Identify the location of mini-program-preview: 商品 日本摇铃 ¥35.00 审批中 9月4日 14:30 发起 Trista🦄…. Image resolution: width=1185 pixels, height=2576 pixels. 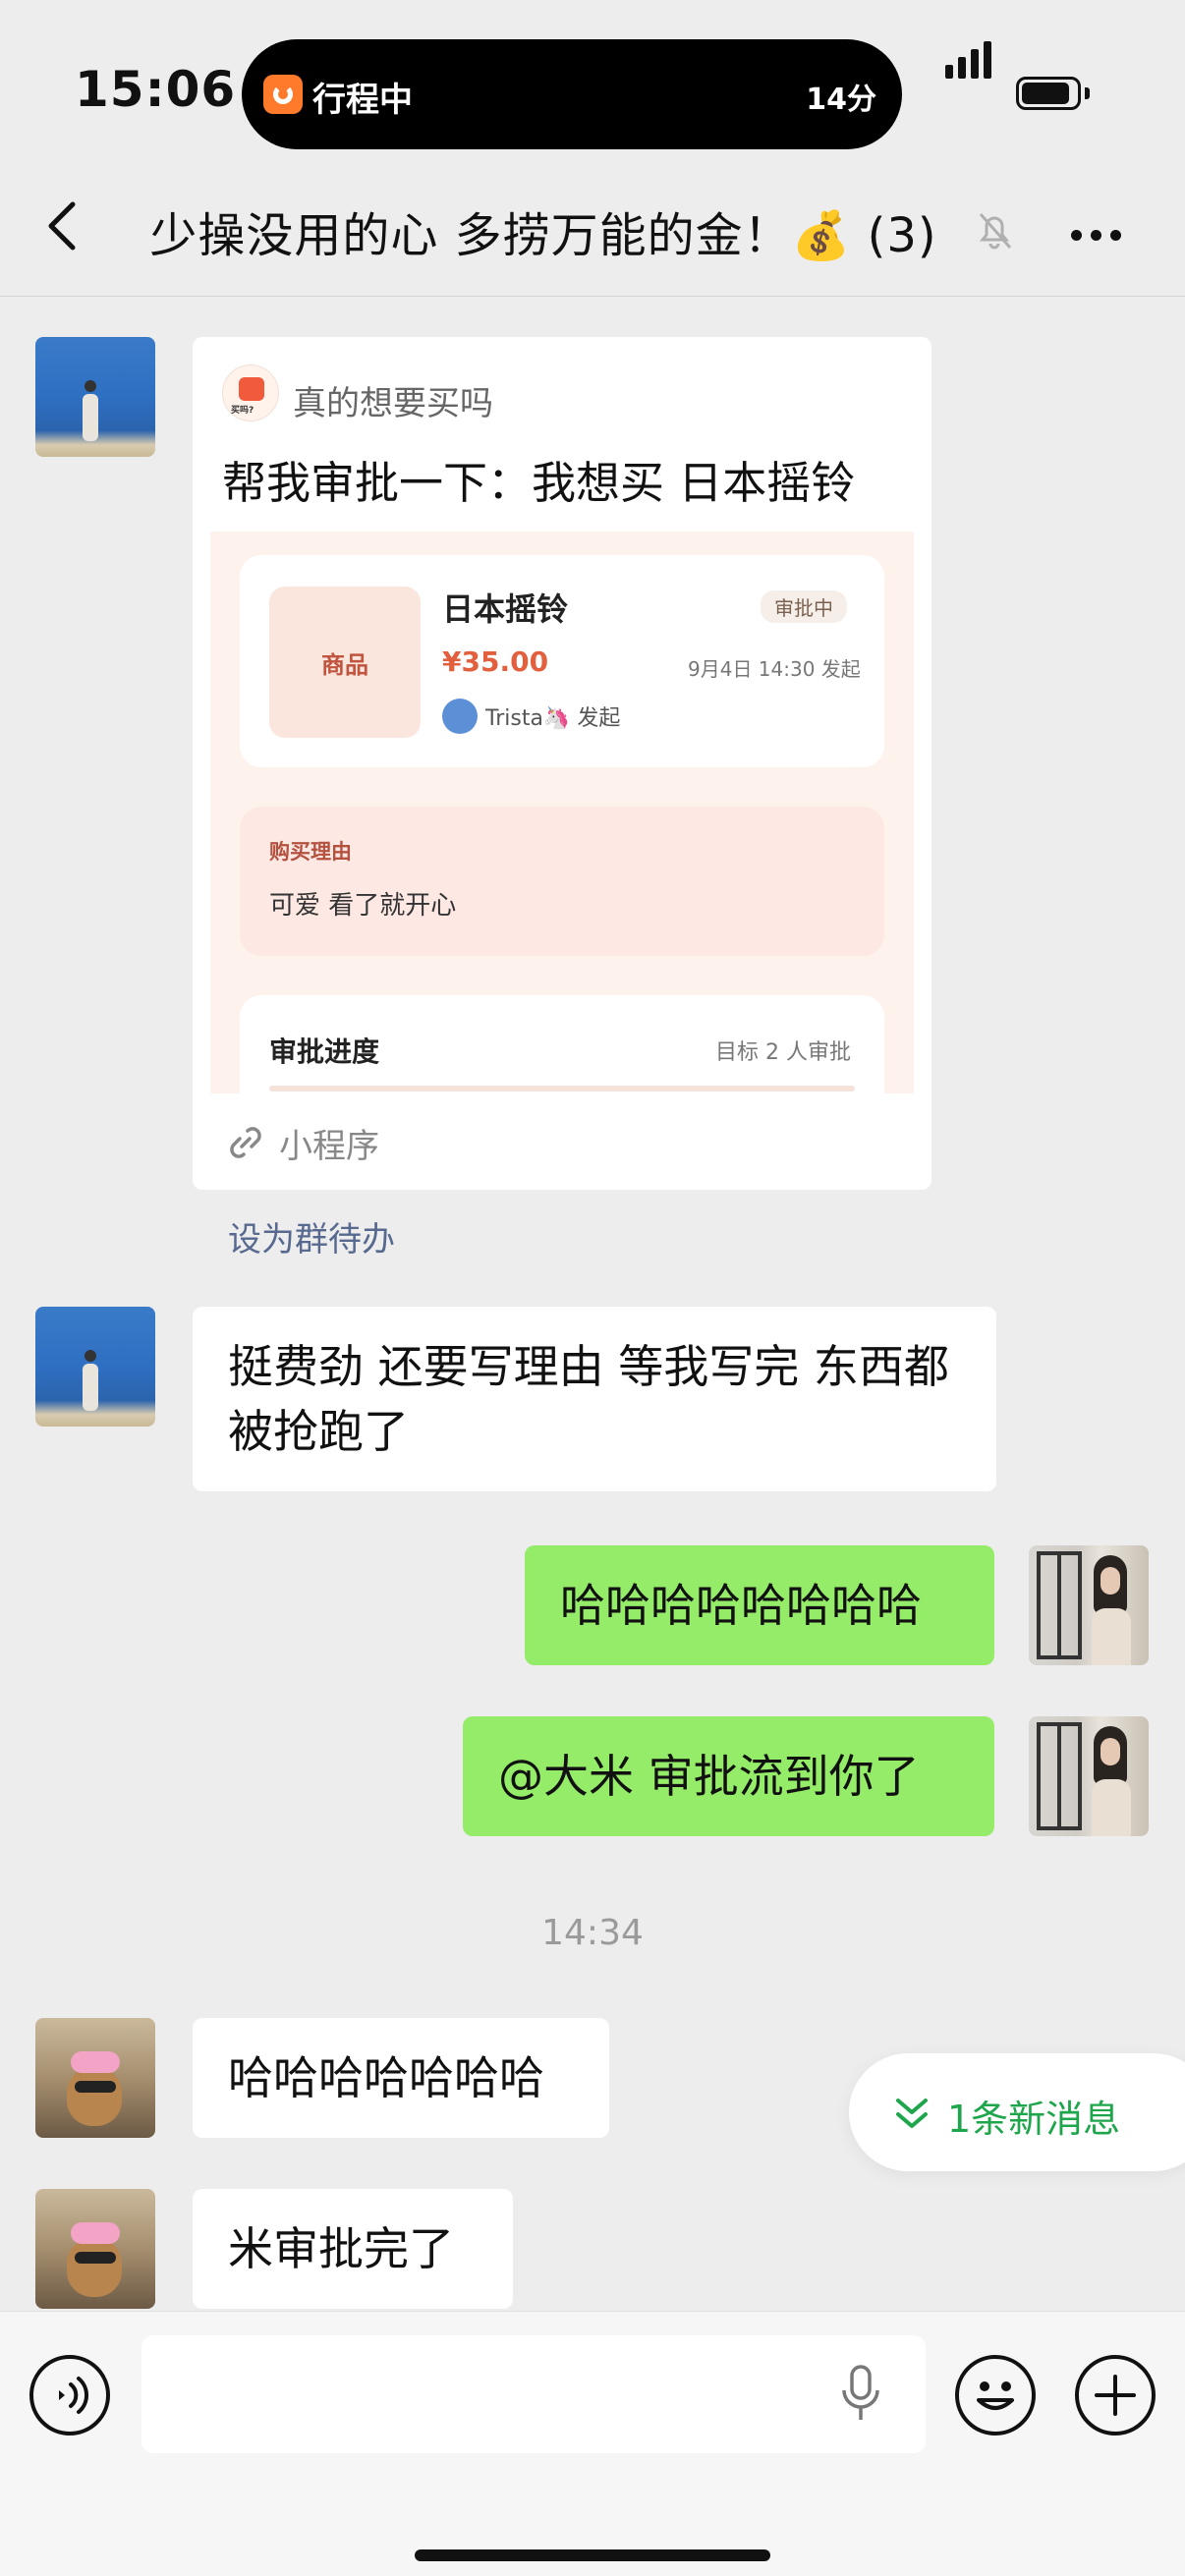
(562, 812).